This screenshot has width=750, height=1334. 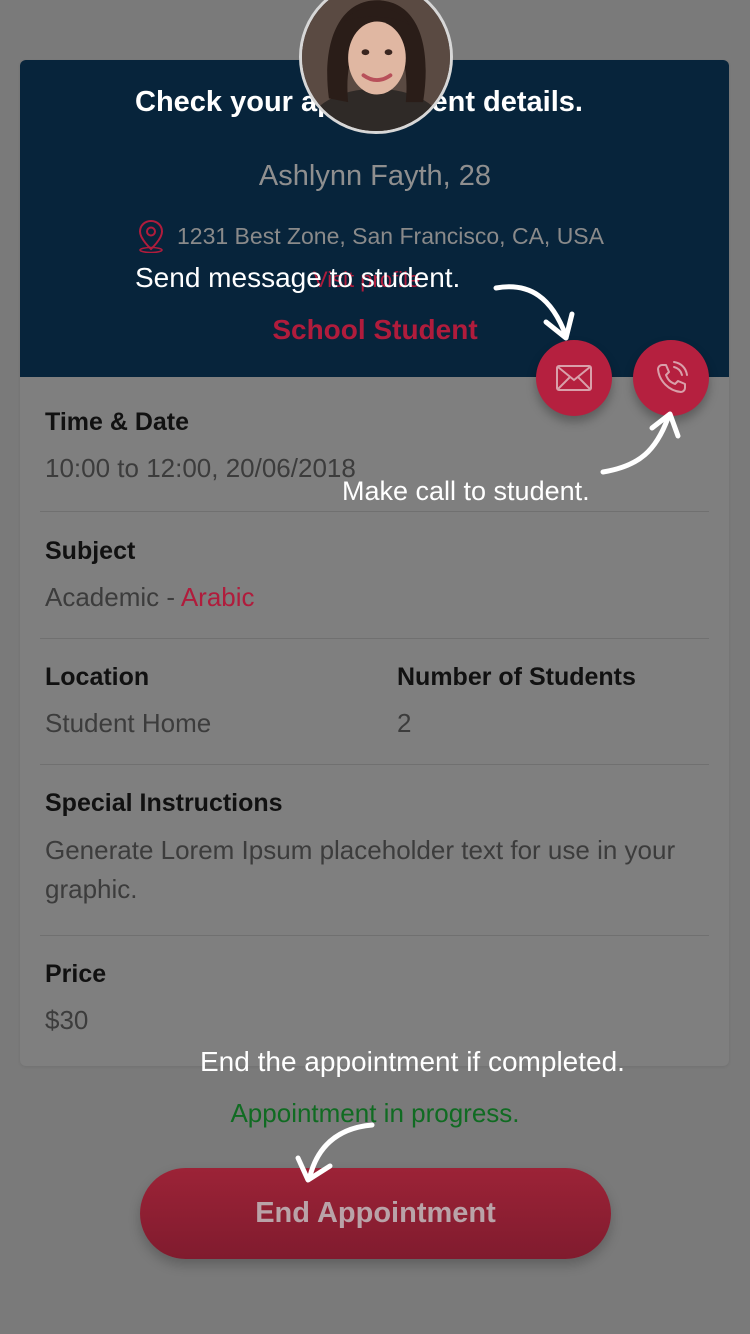 What do you see at coordinates (390, 235) in the screenshot?
I see `address-text: 1231 Best Zone, San Francisco, CA, USA` at bounding box center [390, 235].